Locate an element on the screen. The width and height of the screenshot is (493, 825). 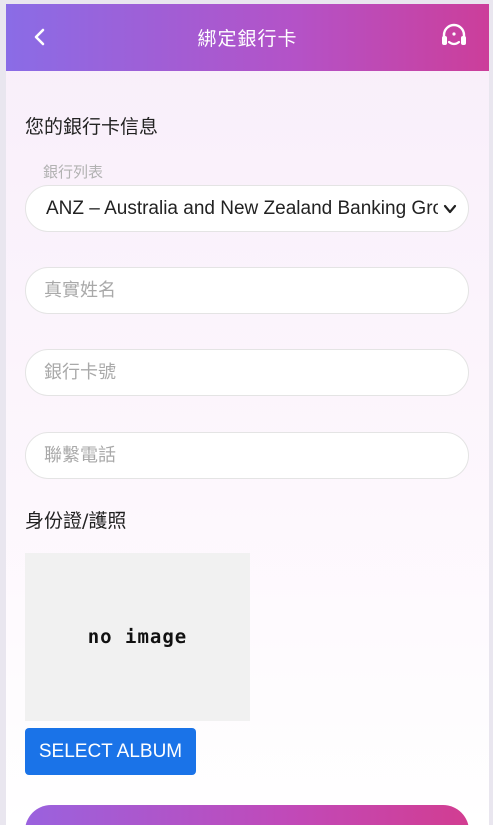
back-button is located at coordinates (40, 37).